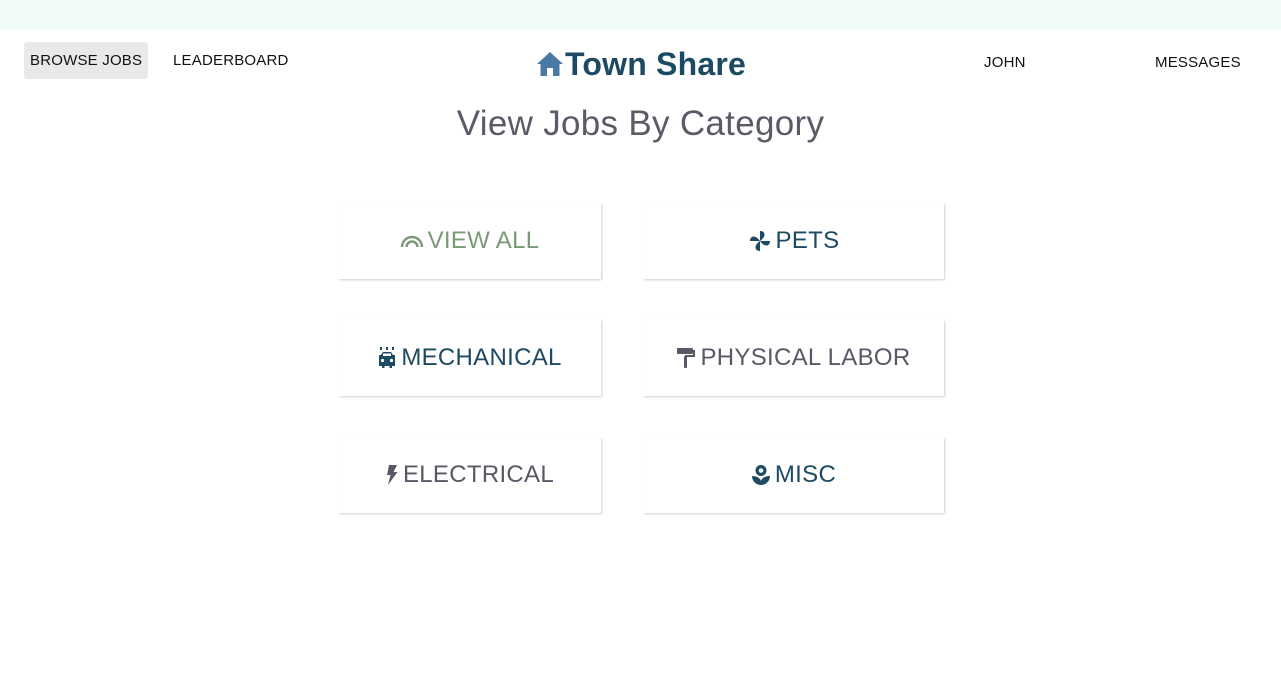  What do you see at coordinates (392, 475) in the screenshot?
I see `bolt-icon` at bounding box center [392, 475].